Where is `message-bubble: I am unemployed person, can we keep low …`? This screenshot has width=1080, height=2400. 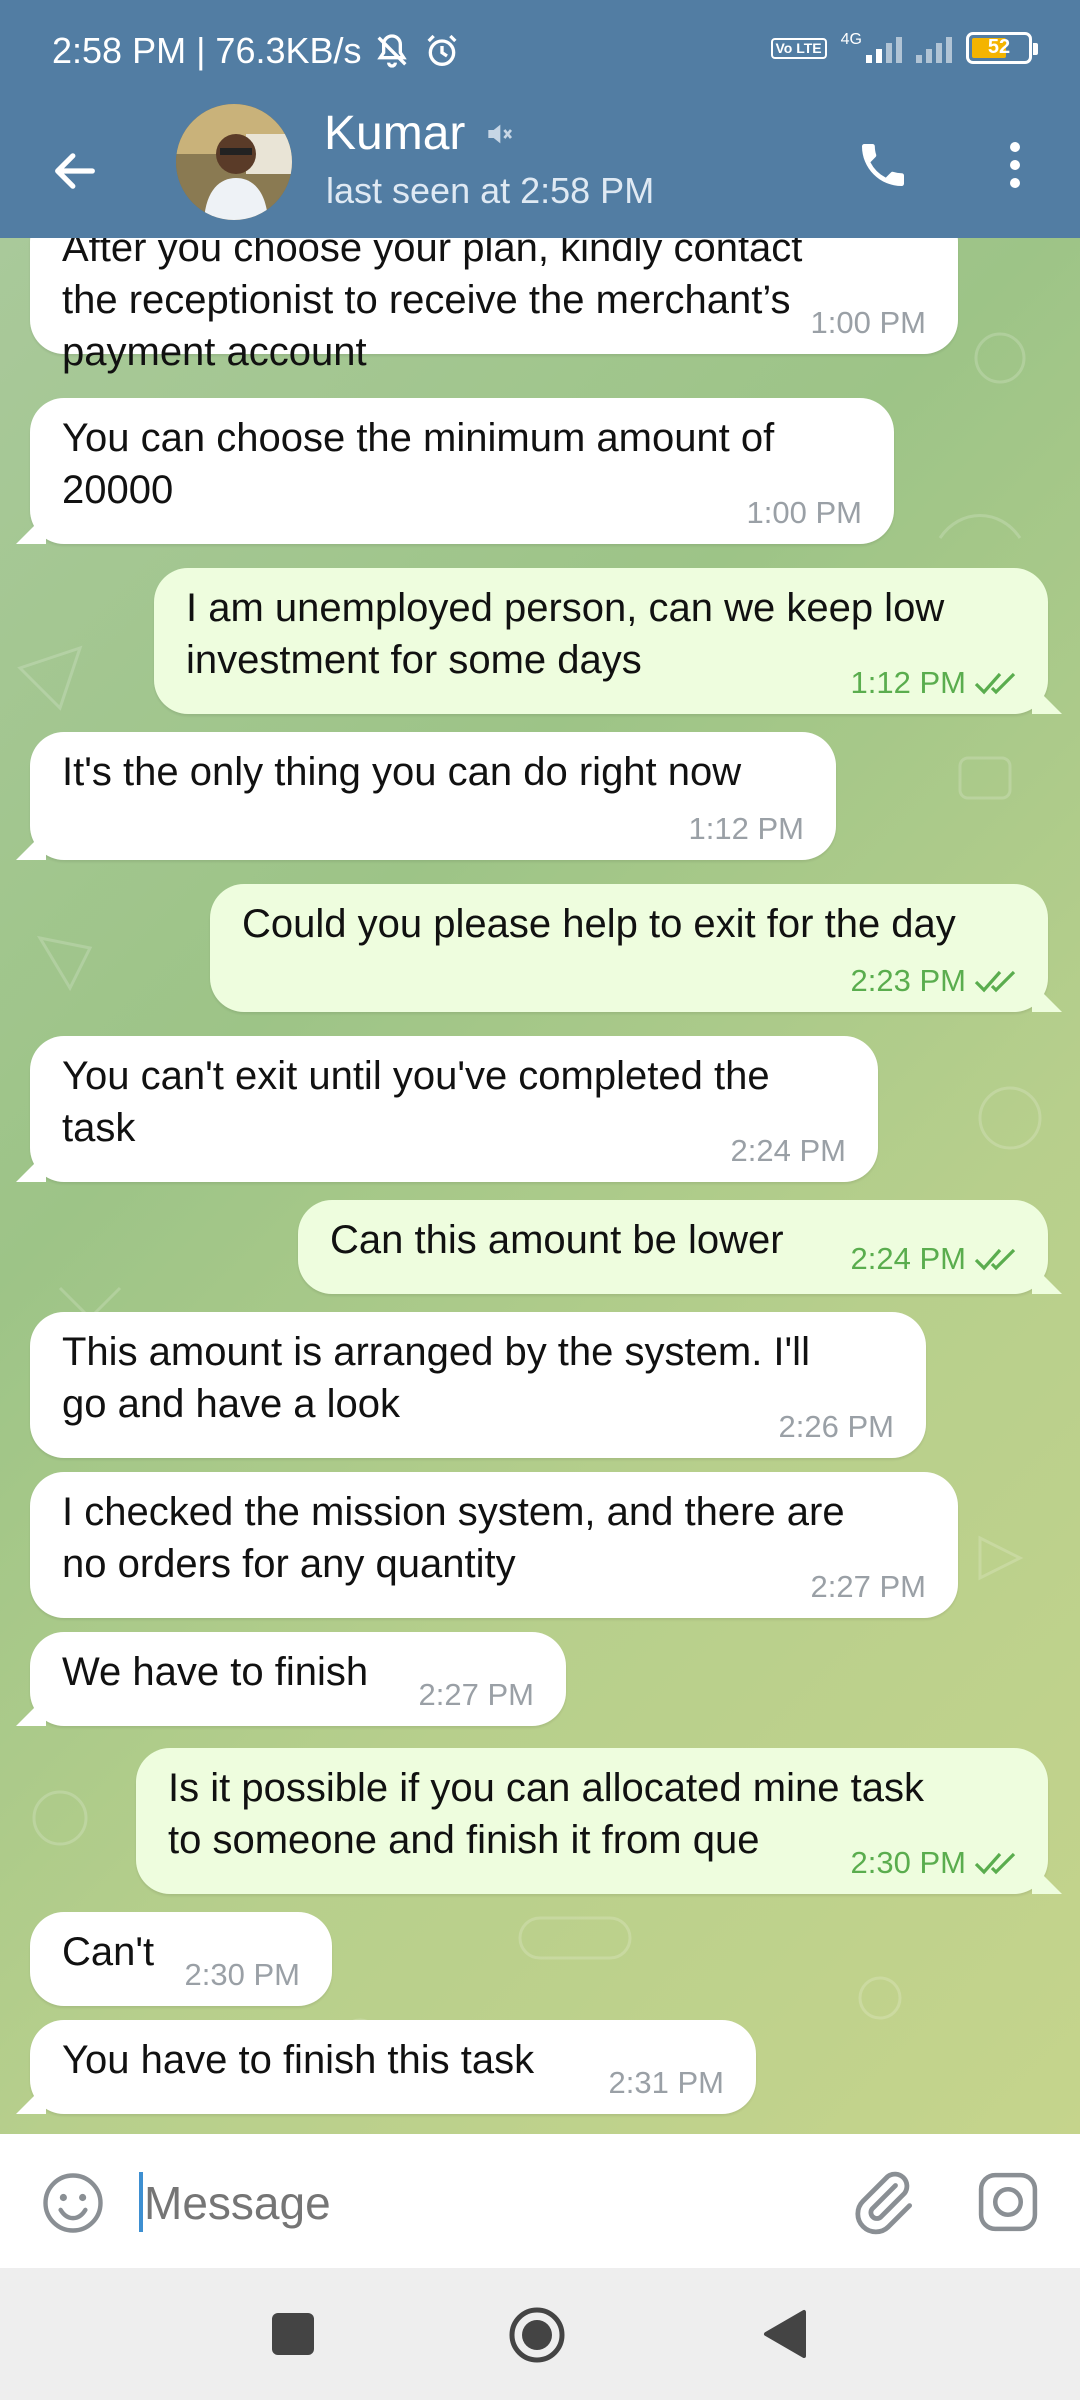
message-bubble: I am unemployed person, can we keep low … is located at coordinates (601, 641).